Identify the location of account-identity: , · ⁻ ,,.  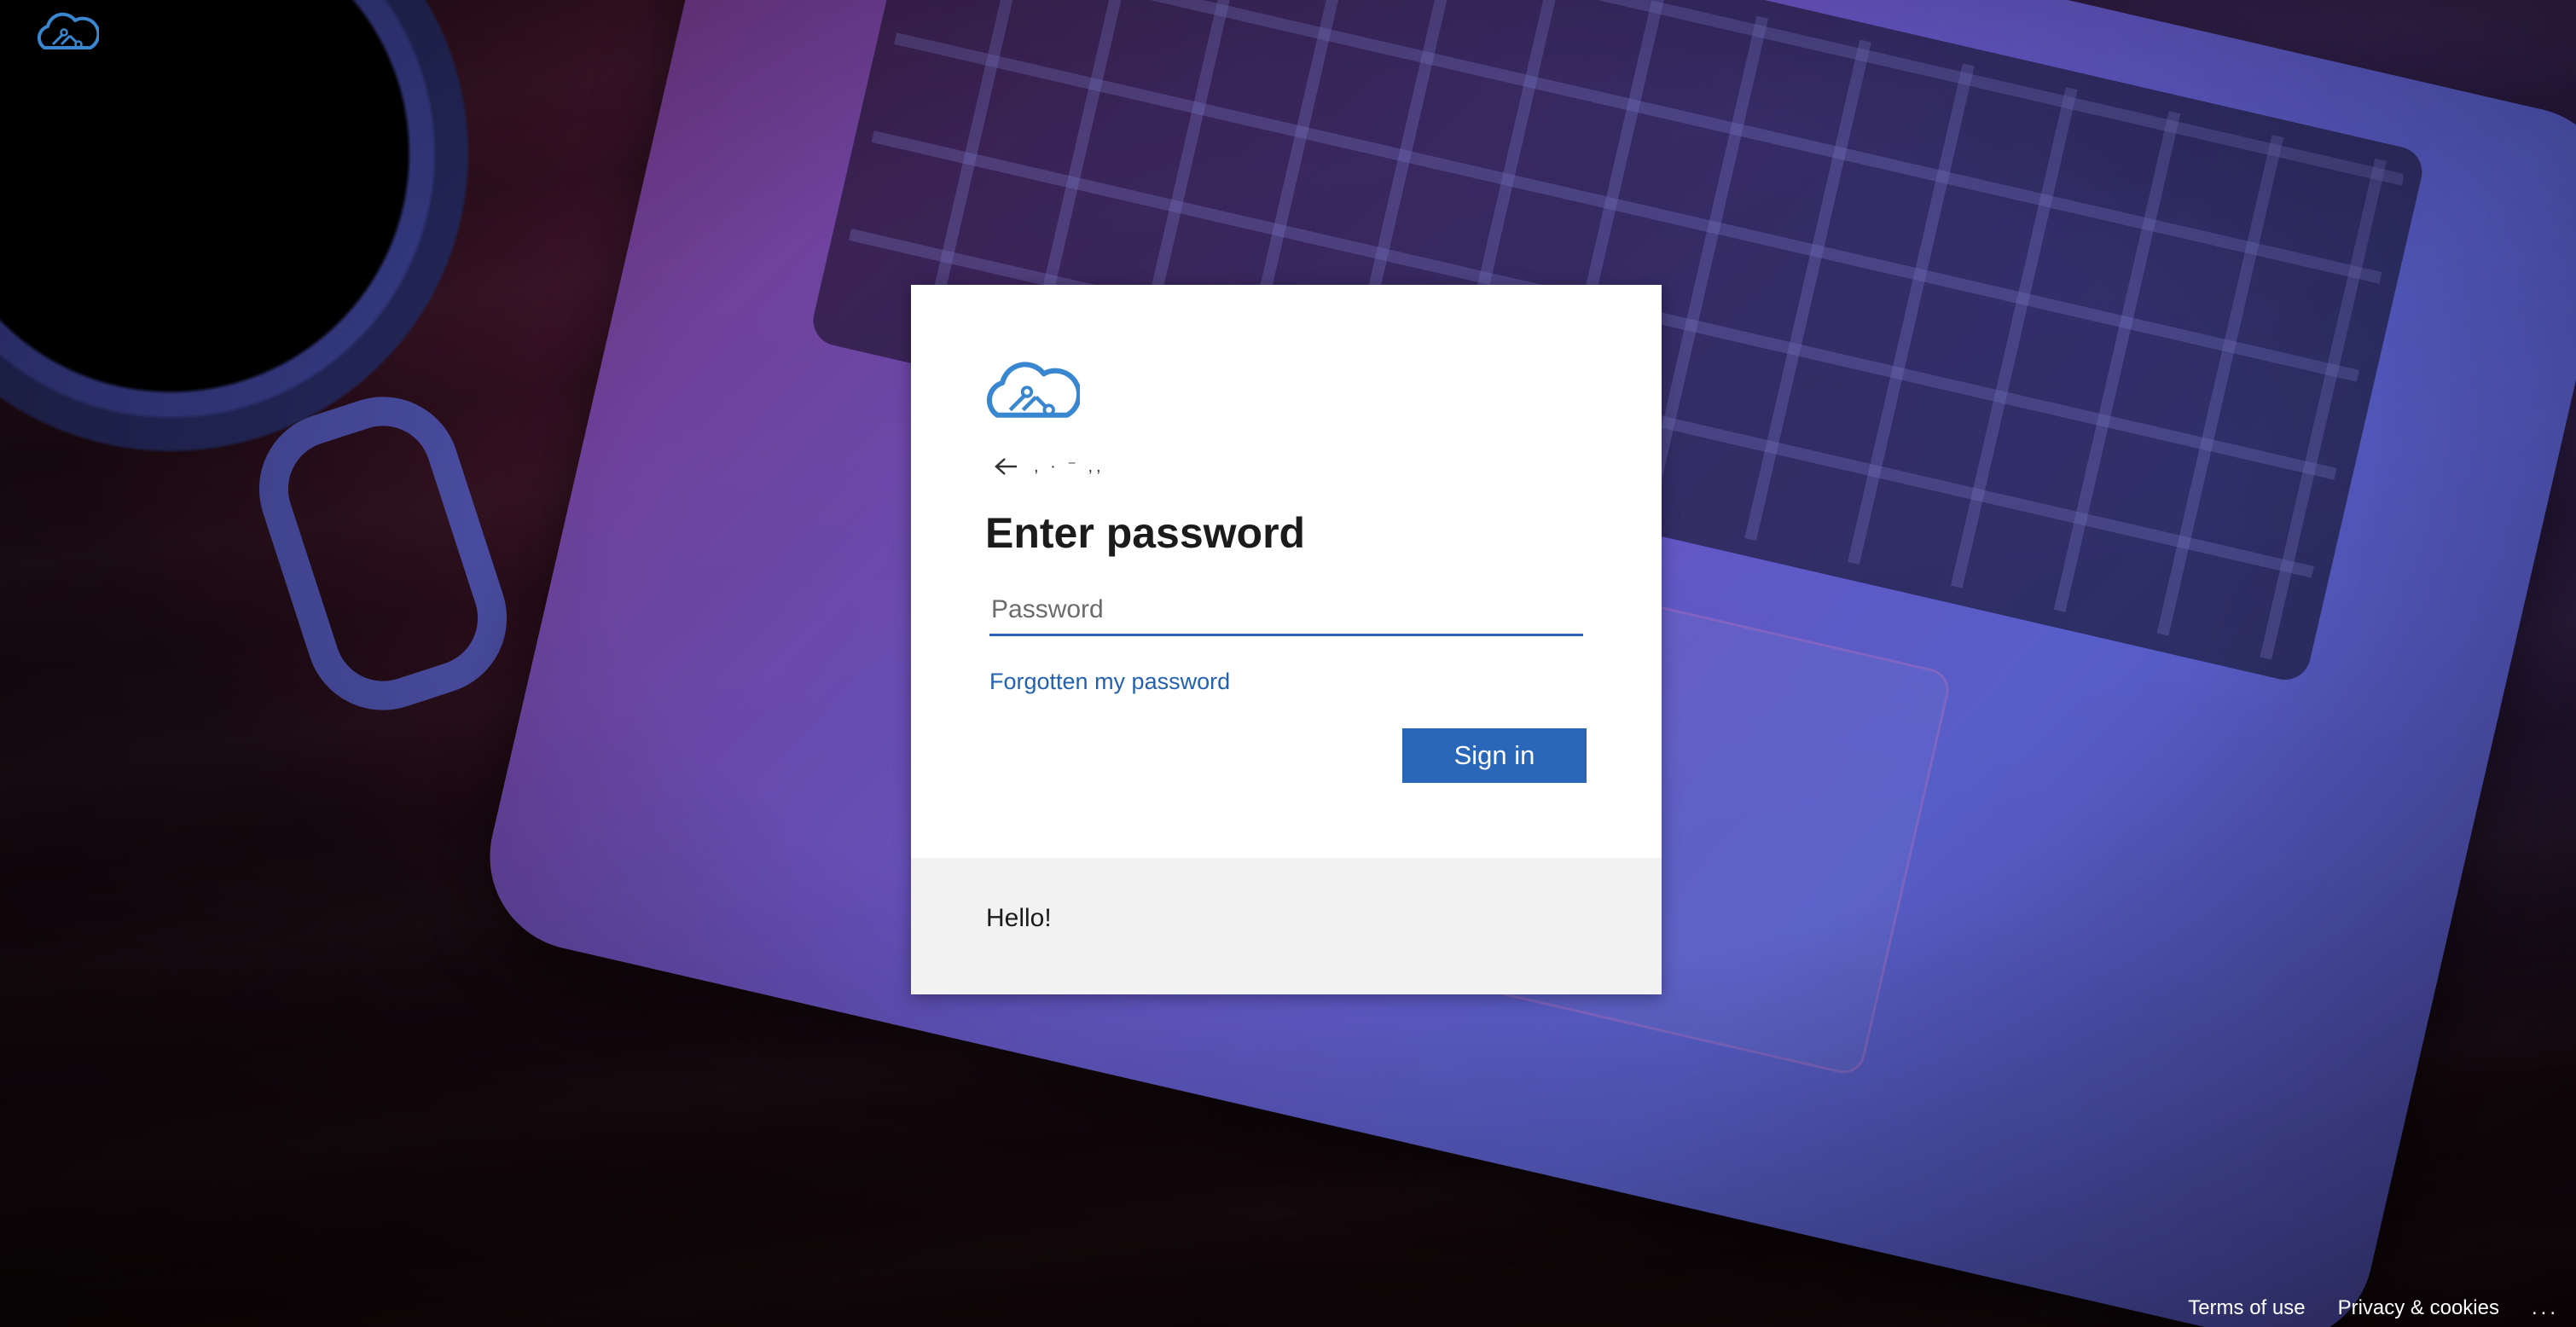
(1069, 466).